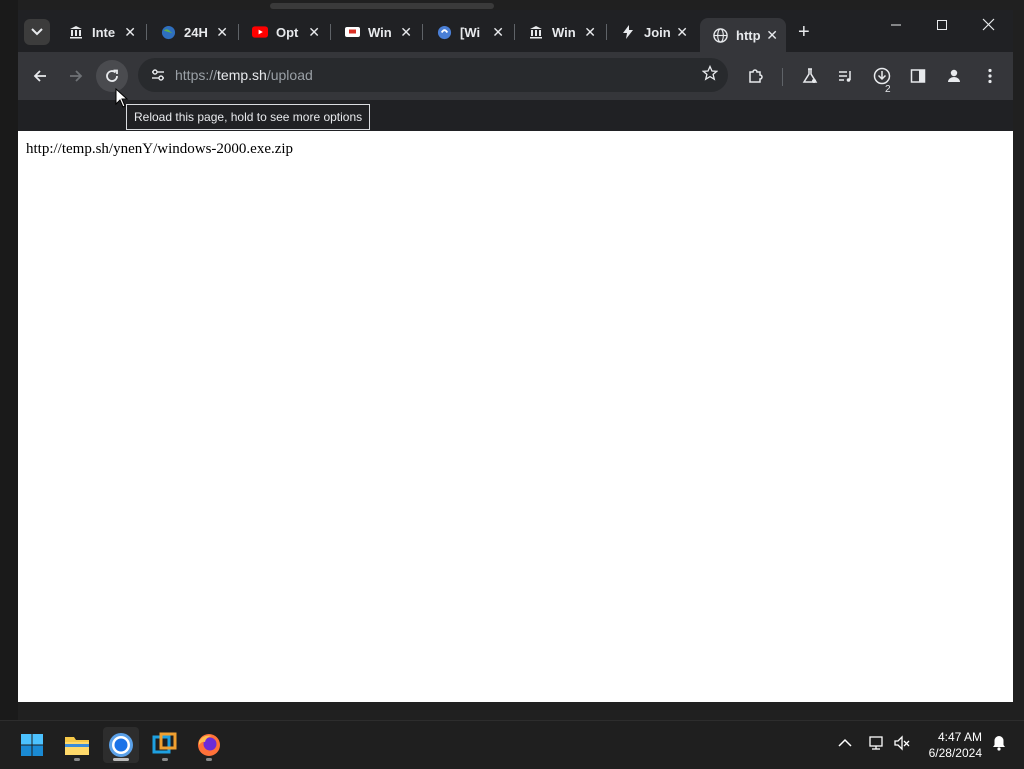 The image size is (1024, 769). I want to click on minimize-button, so click(896, 27).